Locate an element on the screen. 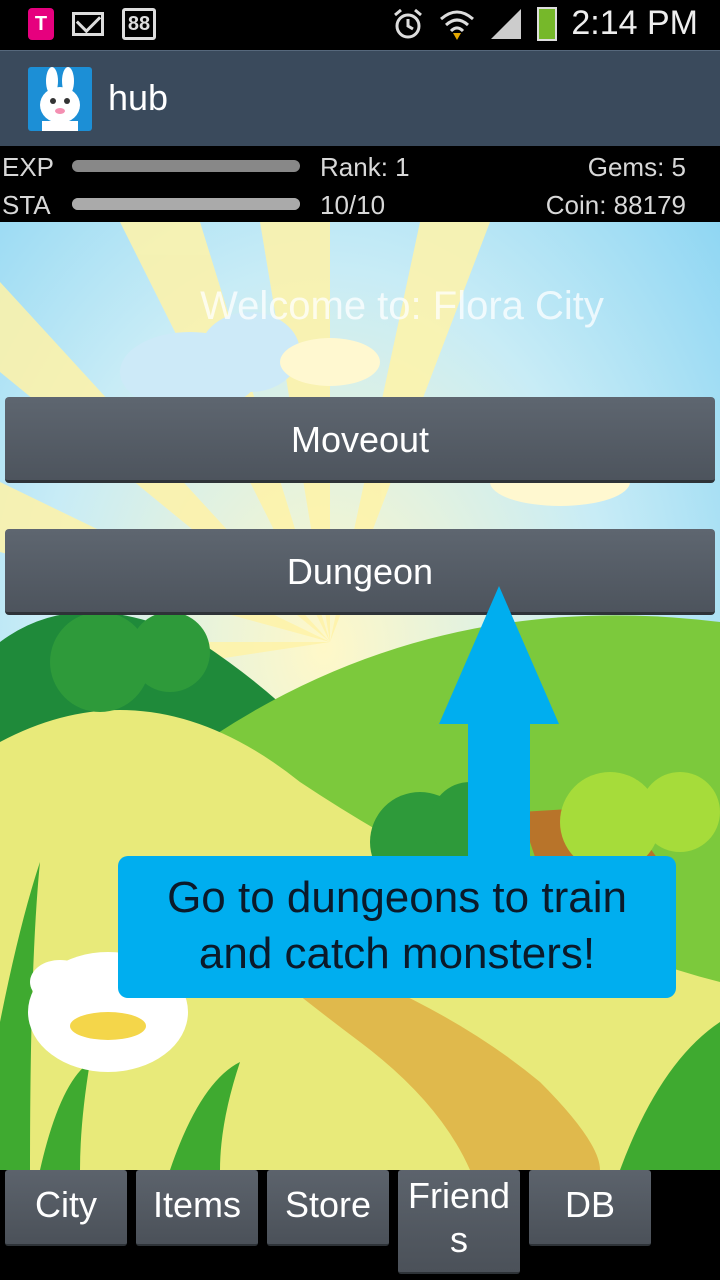 The height and width of the screenshot is (1280, 720). tab-friends-label-line-1: Friend is located at coordinates (459, 1195).